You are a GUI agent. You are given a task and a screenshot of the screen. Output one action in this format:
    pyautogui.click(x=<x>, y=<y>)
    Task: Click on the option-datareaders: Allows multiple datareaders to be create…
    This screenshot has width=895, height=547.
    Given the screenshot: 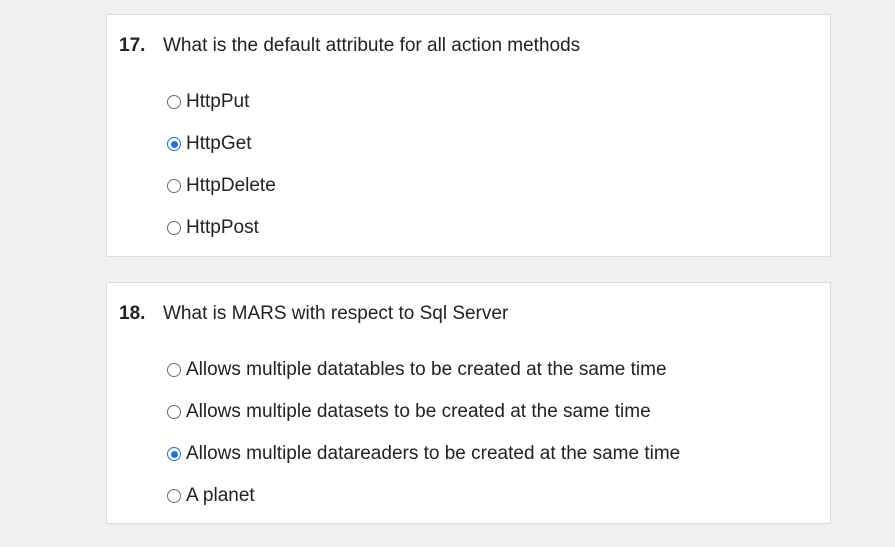 What is the action you would take?
    pyautogui.click(x=423, y=454)
    